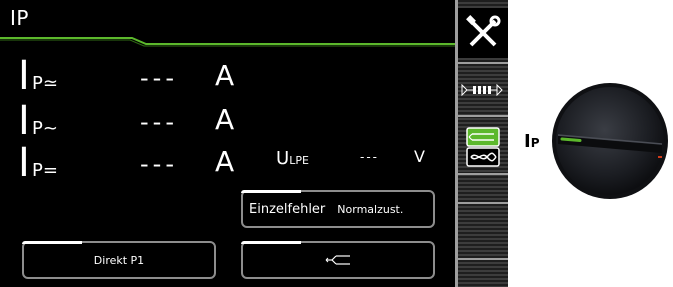  I want to click on tools-softkey, so click(483, 33).